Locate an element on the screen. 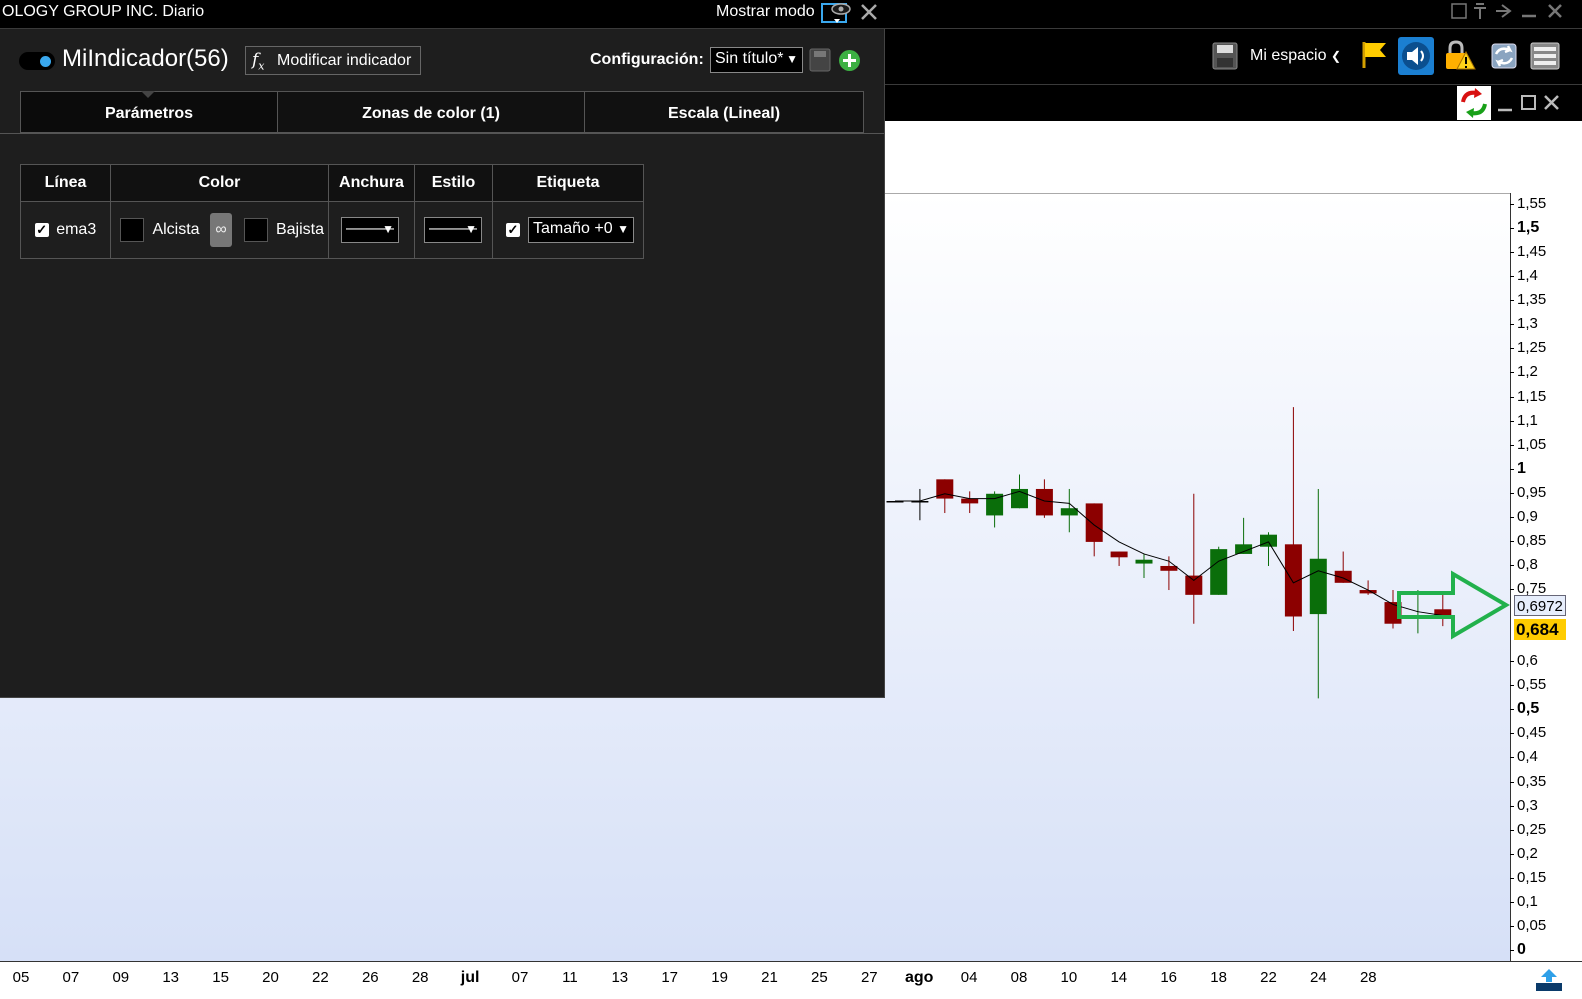  price-tick-label: 0,4 is located at coordinates (1527, 757).